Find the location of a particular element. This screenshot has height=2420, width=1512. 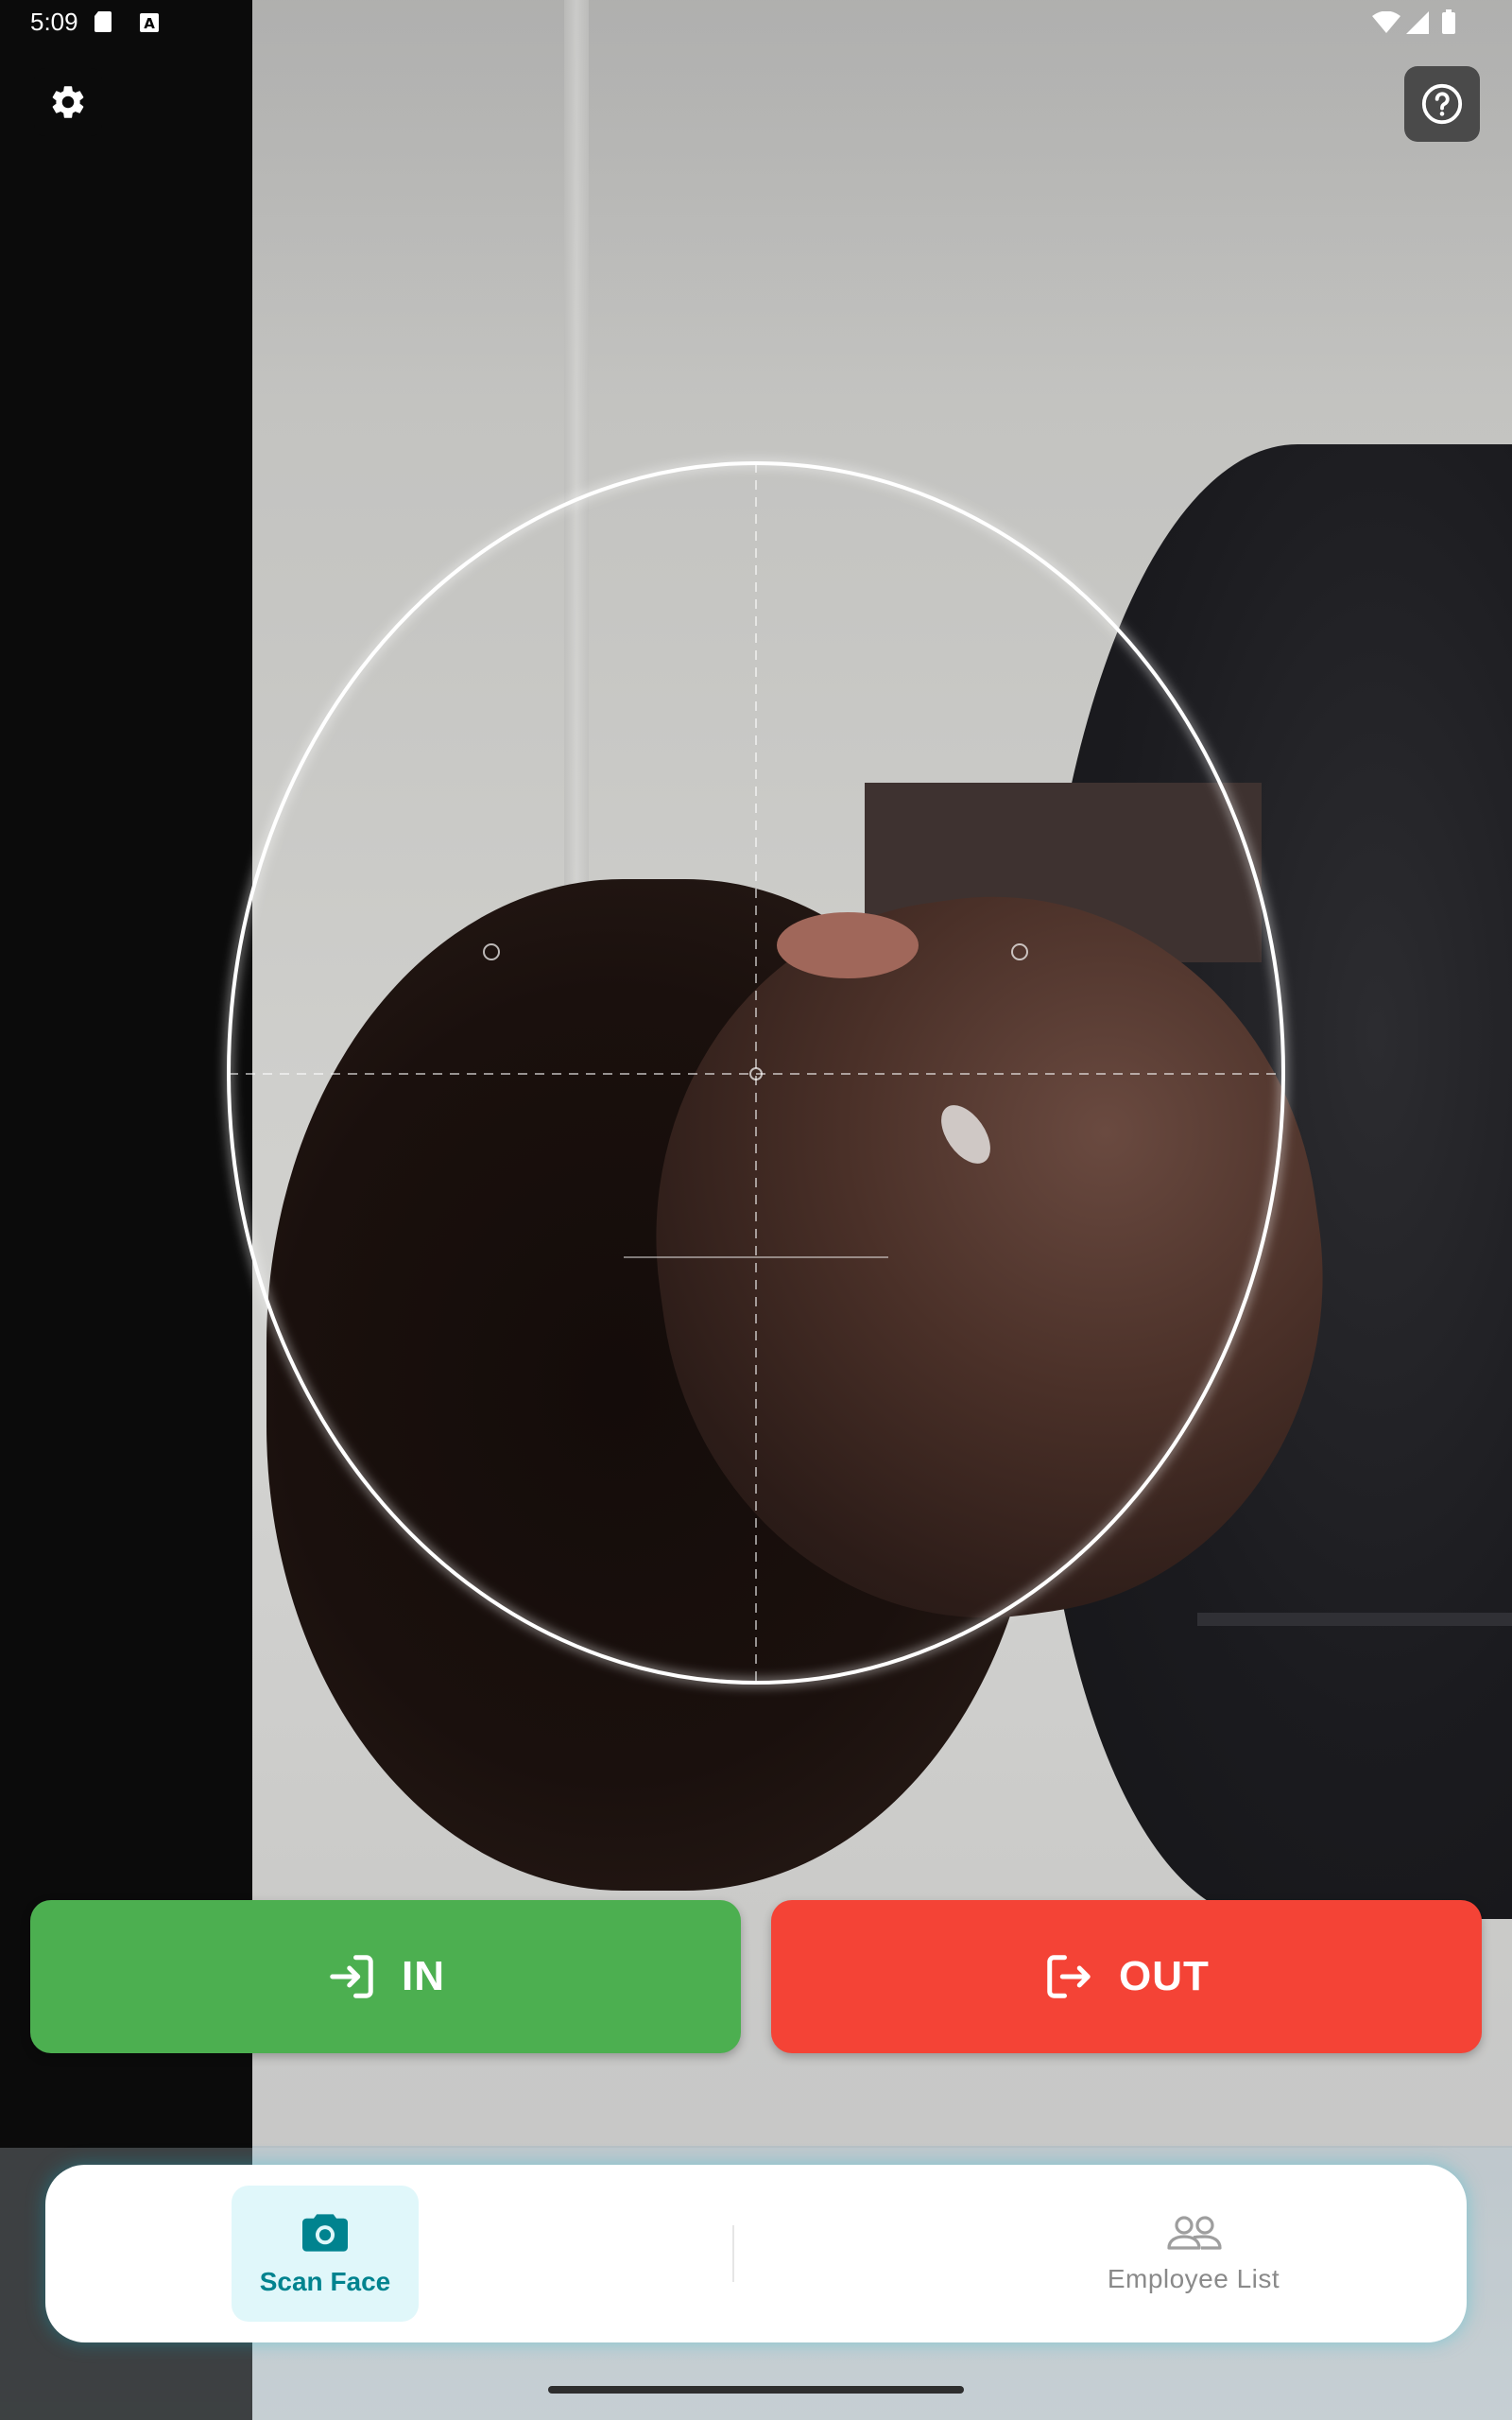

clock-out-button: OUT is located at coordinates (1126, 1977).